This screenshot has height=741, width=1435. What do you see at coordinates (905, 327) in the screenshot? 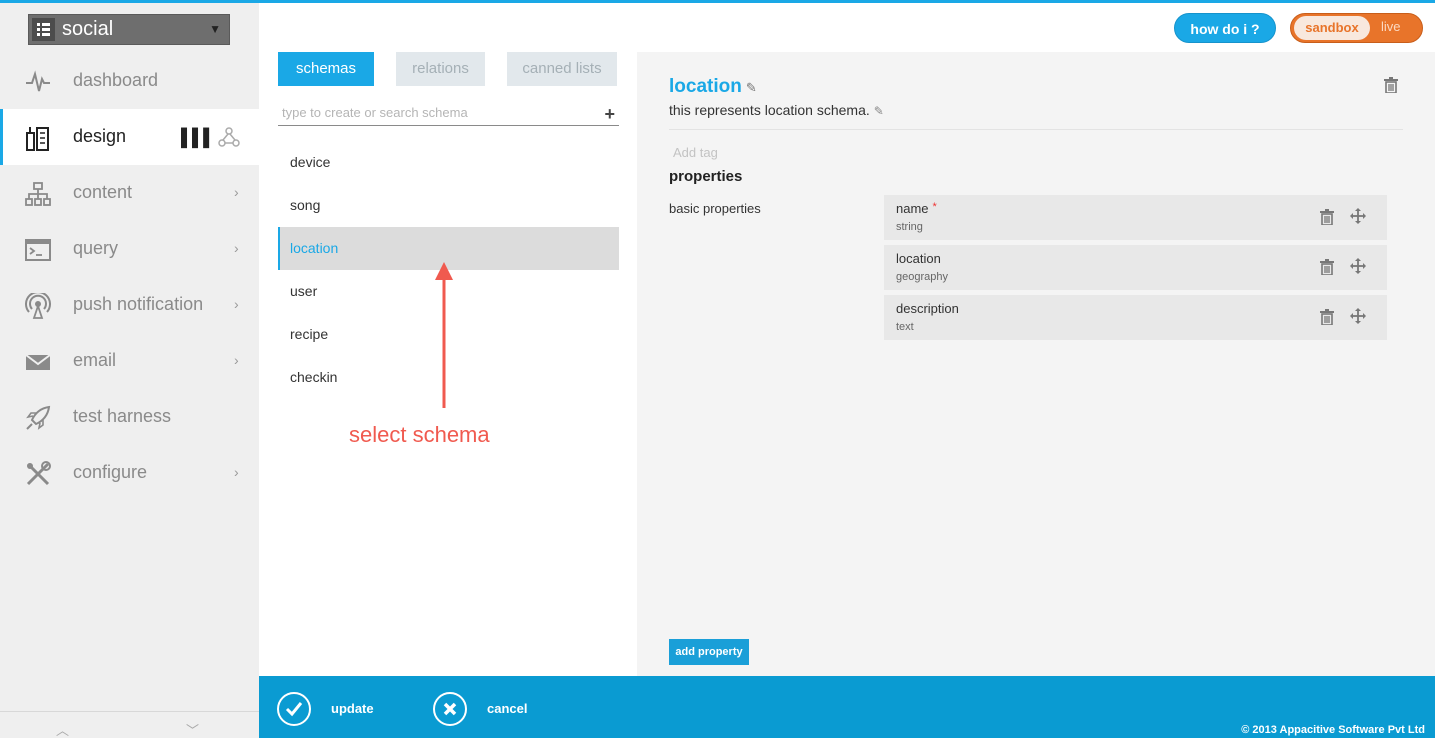
I see `property-type: text` at bounding box center [905, 327].